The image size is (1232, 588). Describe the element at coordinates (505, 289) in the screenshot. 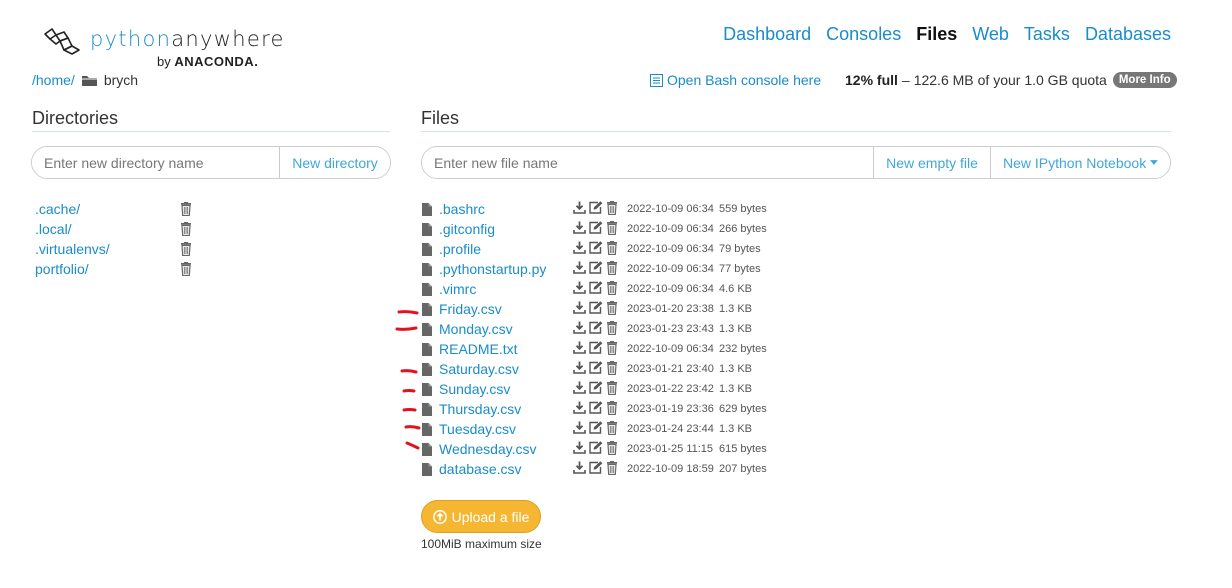

I see `file-link: .vimrc` at that location.